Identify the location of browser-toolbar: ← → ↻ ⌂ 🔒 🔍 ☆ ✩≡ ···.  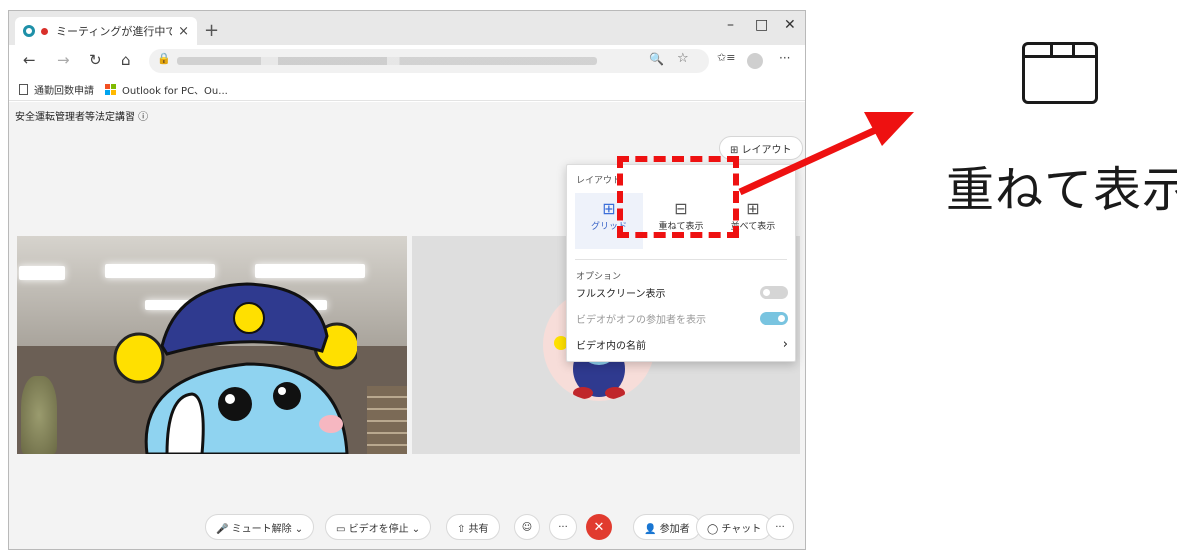
(407, 61).